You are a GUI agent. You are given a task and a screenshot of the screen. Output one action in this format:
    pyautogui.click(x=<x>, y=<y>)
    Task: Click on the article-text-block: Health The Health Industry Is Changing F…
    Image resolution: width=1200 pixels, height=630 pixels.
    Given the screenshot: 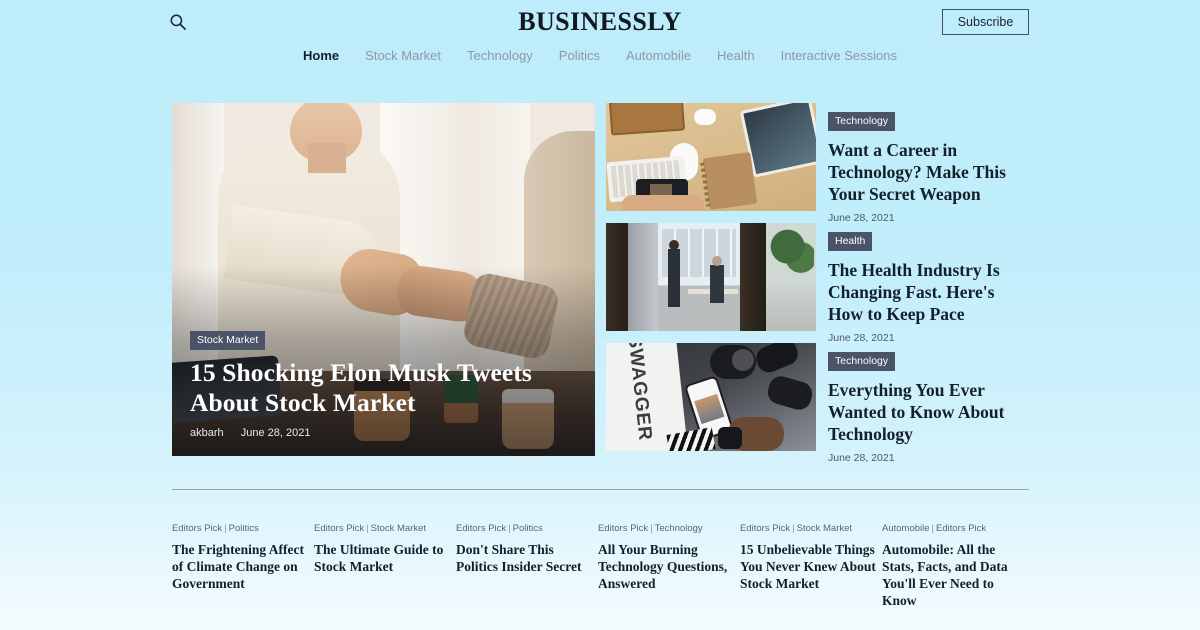 What is the action you would take?
    pyautogui.click(x=928, y=287)
    